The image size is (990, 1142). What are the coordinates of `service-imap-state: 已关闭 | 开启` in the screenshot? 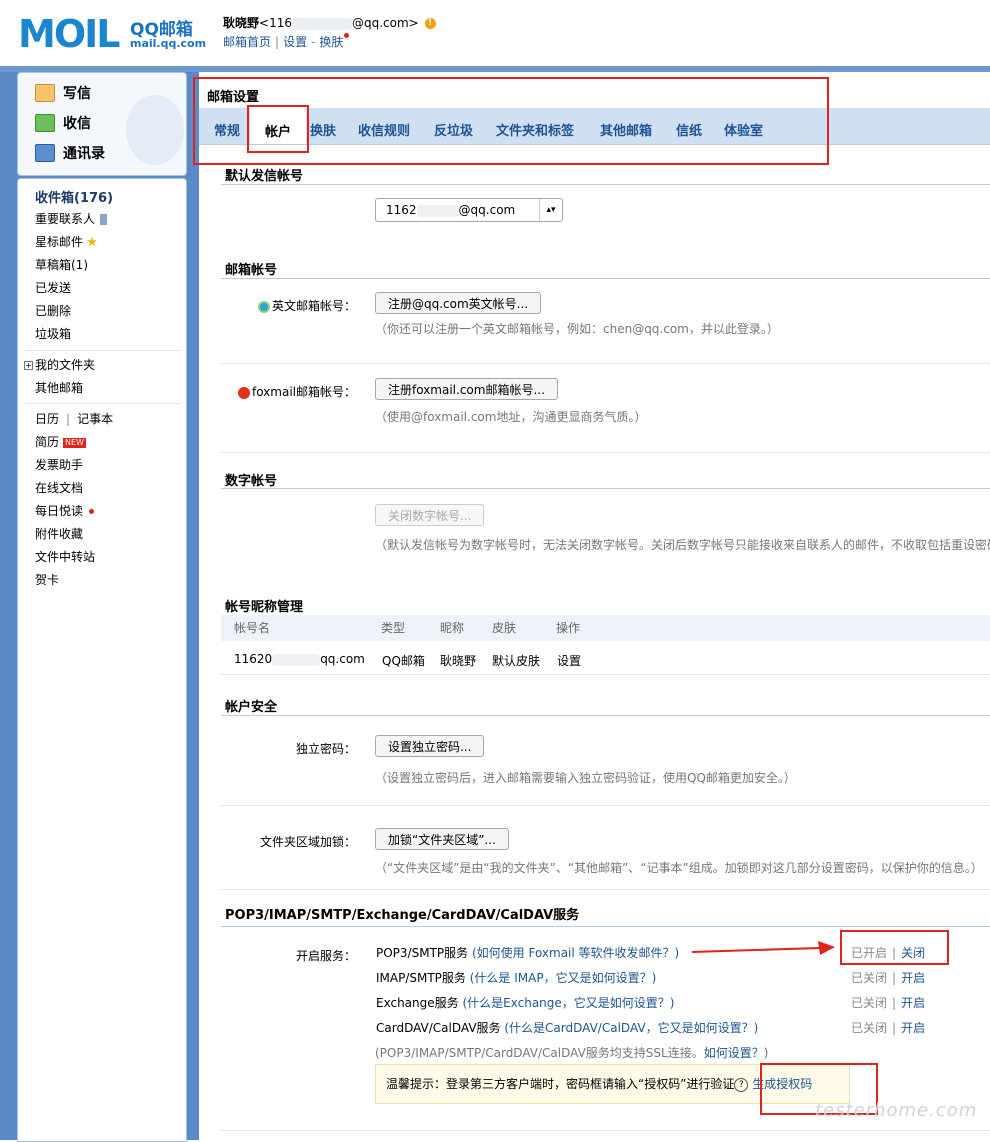 It's located at (888, 977).